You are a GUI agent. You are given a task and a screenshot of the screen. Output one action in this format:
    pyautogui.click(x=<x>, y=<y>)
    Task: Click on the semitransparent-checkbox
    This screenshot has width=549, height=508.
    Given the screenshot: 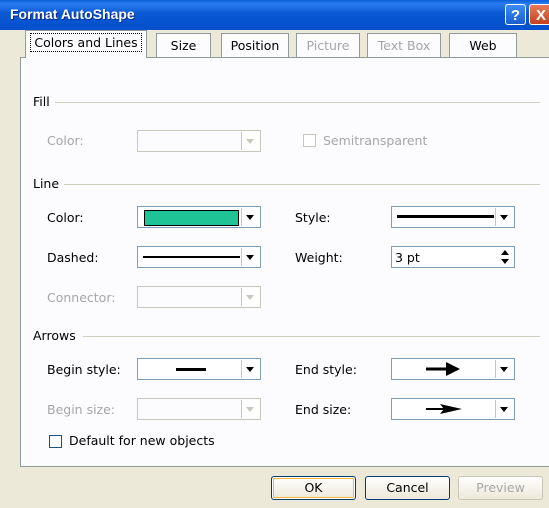 What is the action you would take?
    pyautogui.click(x=309, y=140)
    